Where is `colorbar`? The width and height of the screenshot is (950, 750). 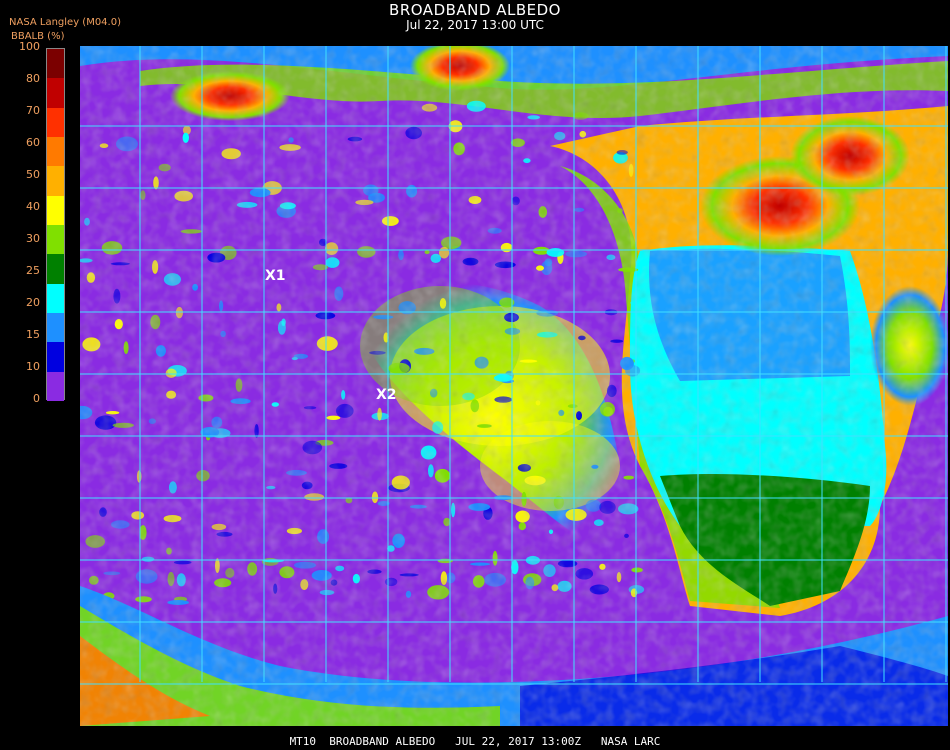
colorbar is located at coordinates (55, 225).